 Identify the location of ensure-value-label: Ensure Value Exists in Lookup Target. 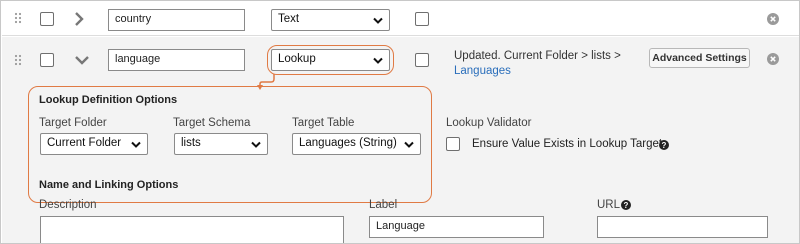
(567, 144).